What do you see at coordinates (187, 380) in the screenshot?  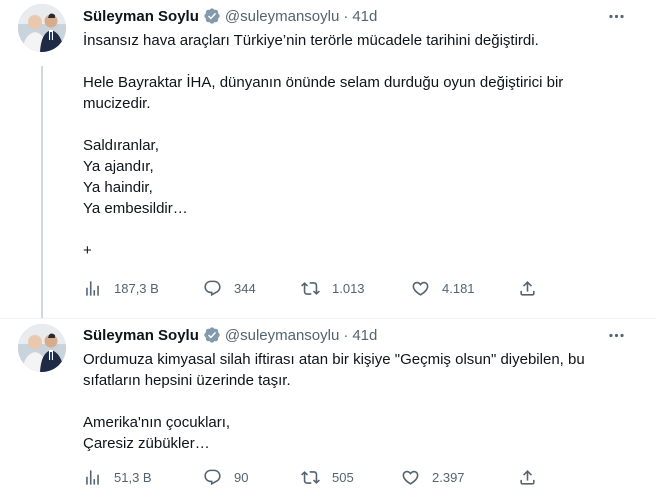 I see `tweet-line: sıfatların hepsini üzerinde taşır.` at bounding box center [187, 380].